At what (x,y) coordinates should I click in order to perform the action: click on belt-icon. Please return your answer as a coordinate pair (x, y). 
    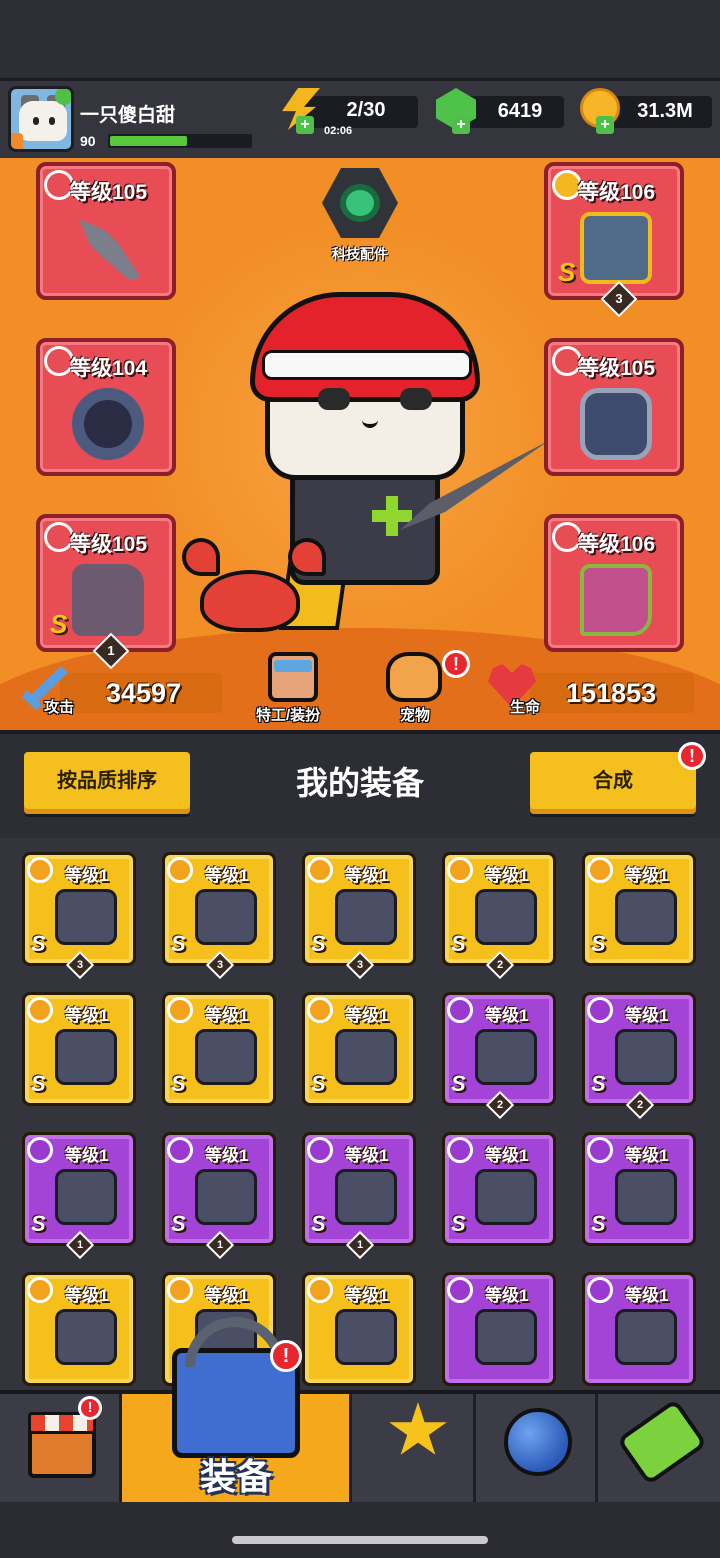
    Looking at the image, I should click on (646, 1197).